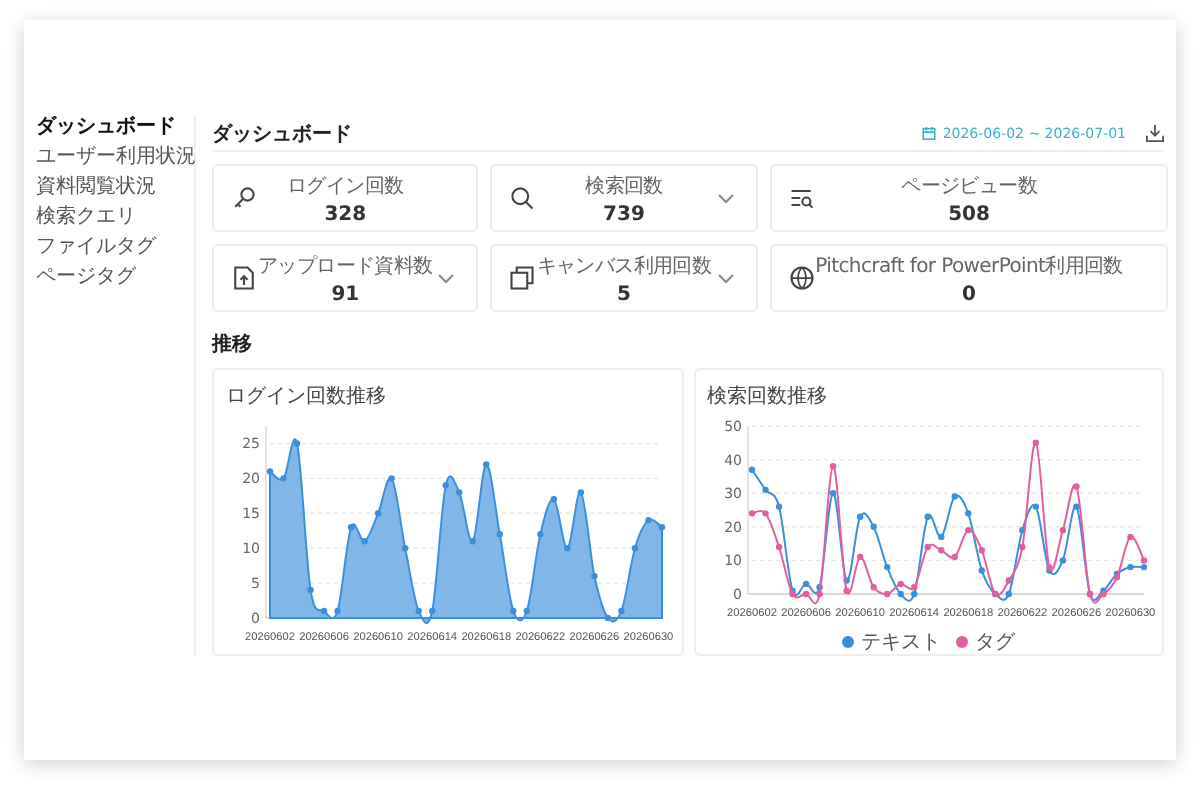  I want to click on stat-label: 検索回数, so click(624, 186).